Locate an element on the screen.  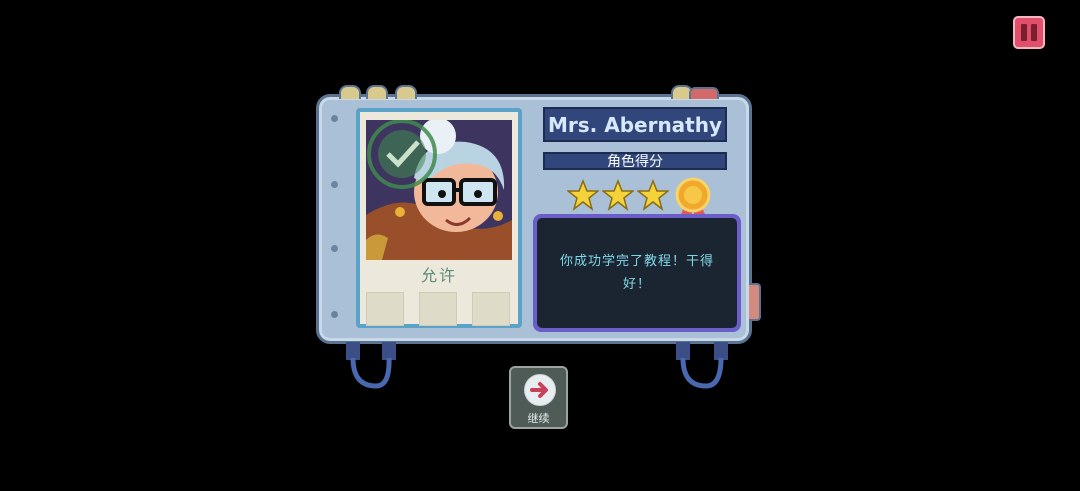
character-card: 允许 is located at coordinates (439, 218).